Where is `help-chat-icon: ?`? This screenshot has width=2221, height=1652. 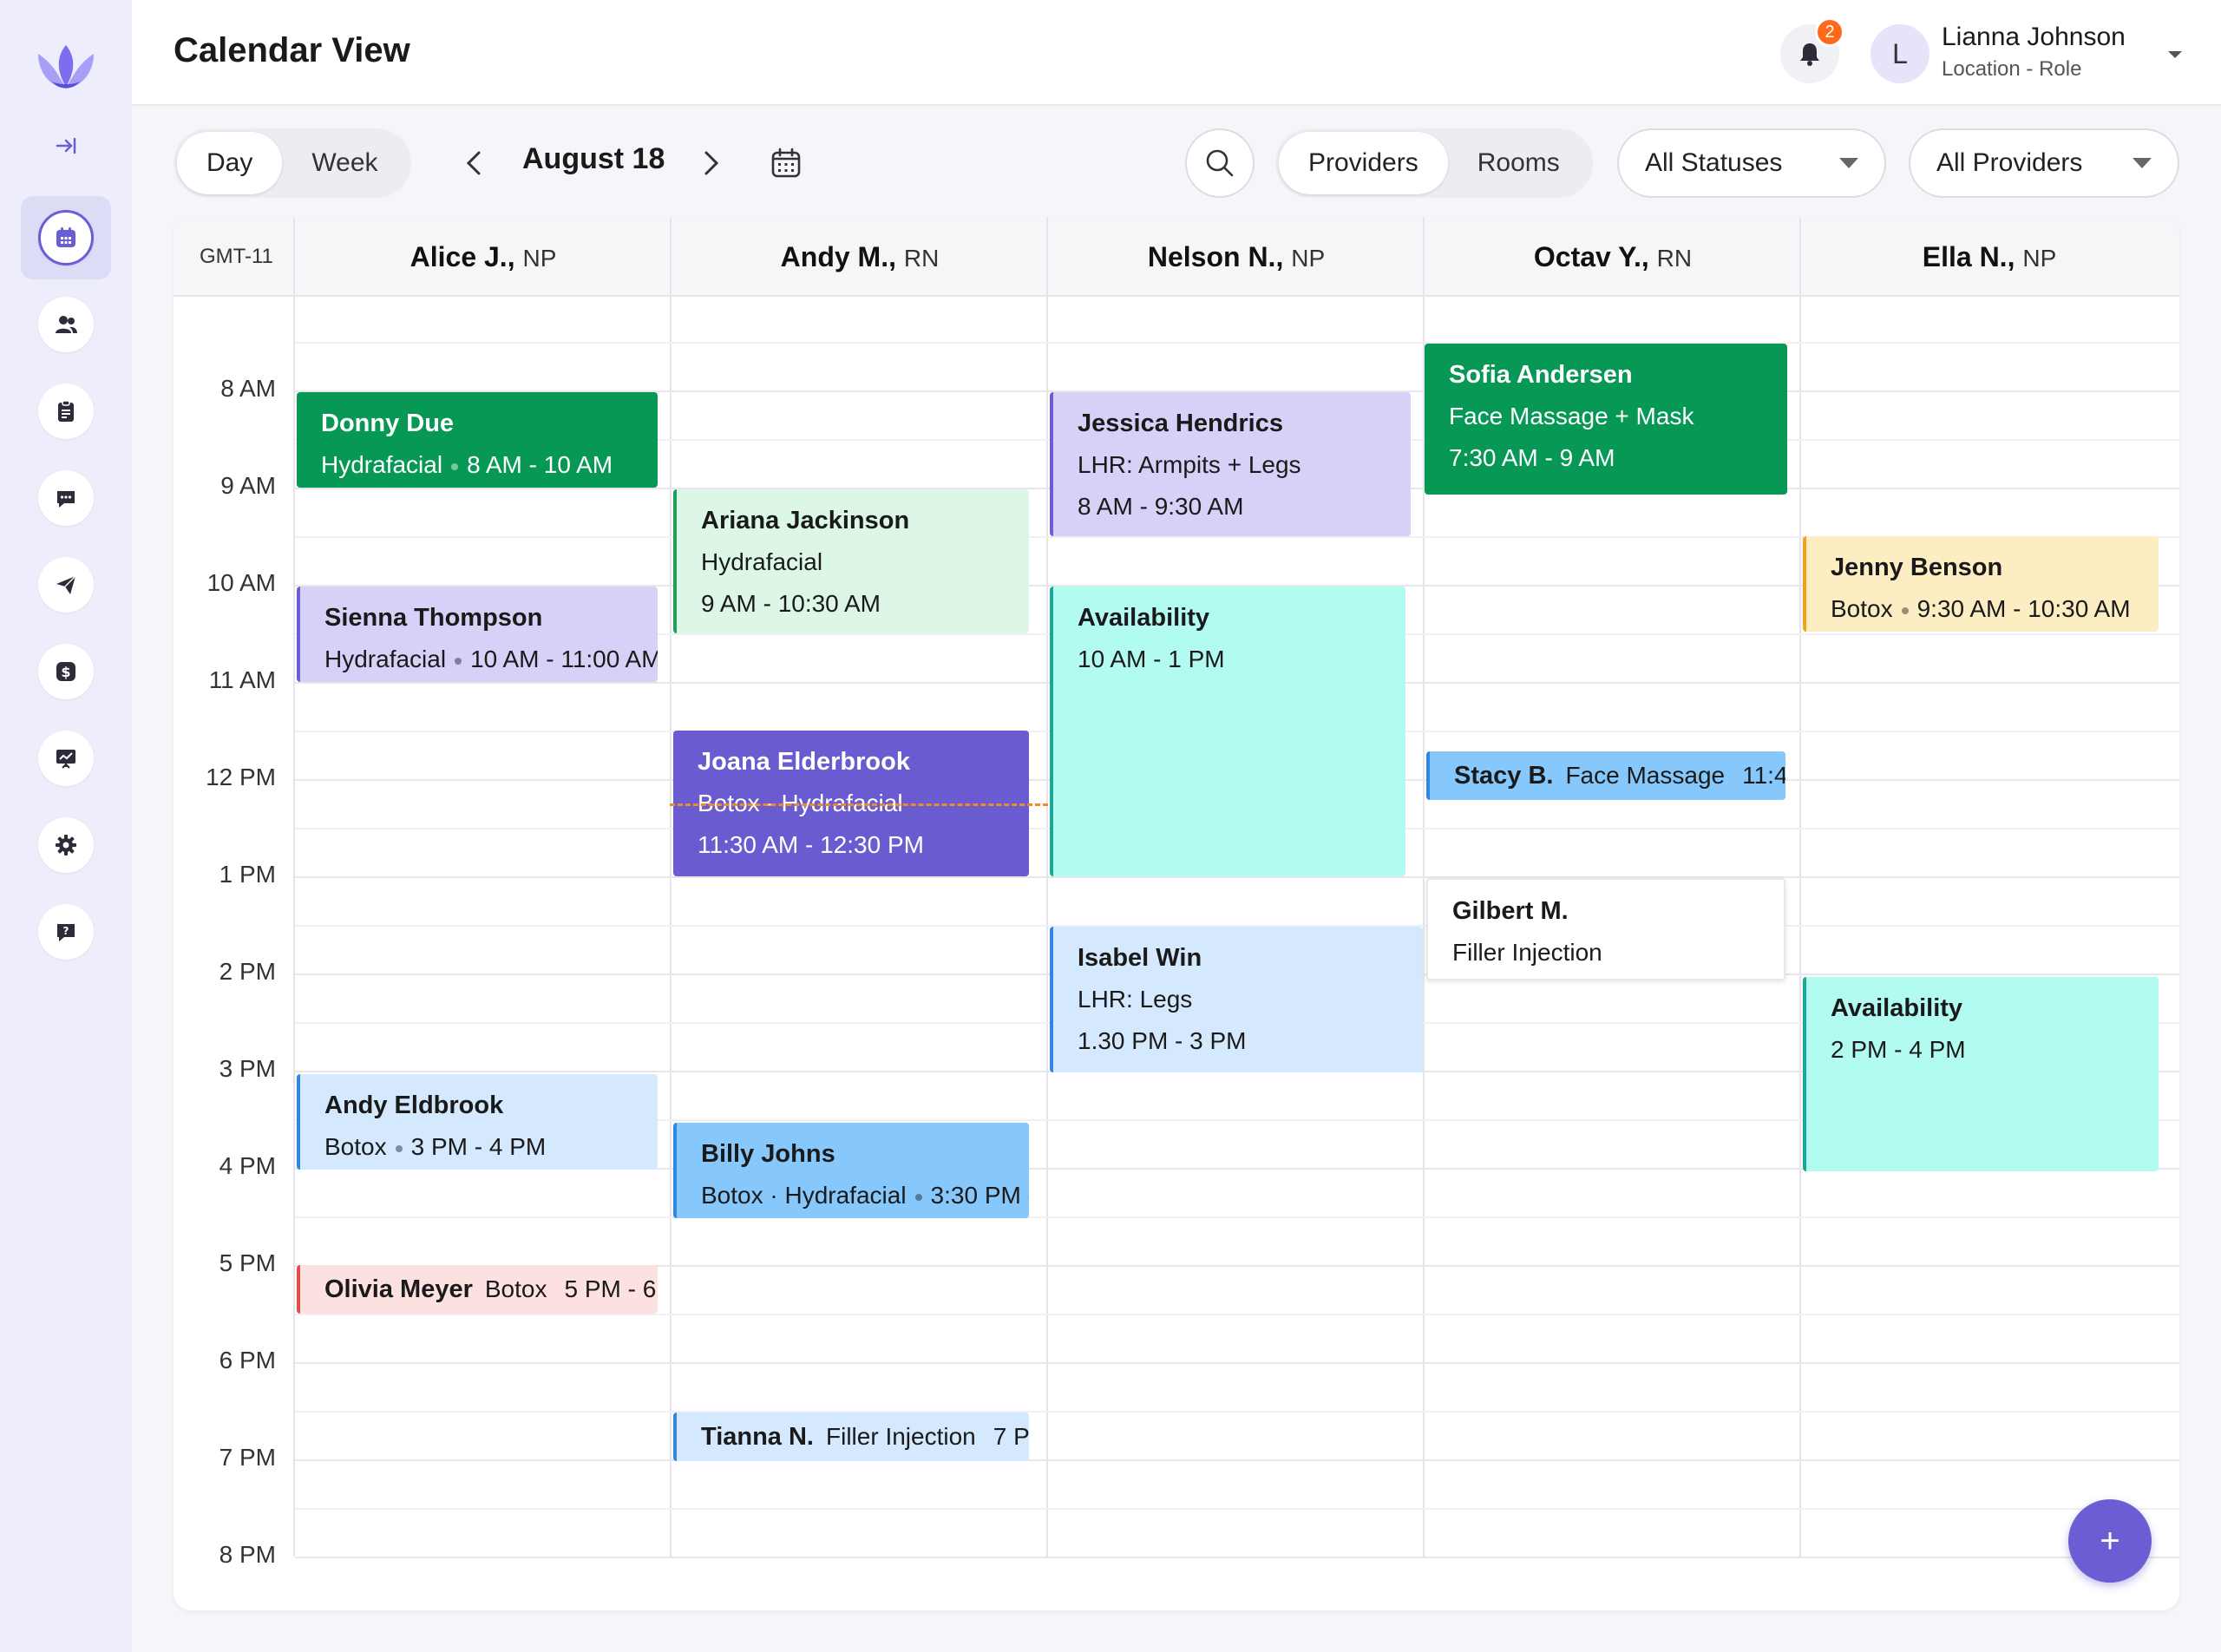
help-chat-icon: ? is located at coordinates (66, 933).